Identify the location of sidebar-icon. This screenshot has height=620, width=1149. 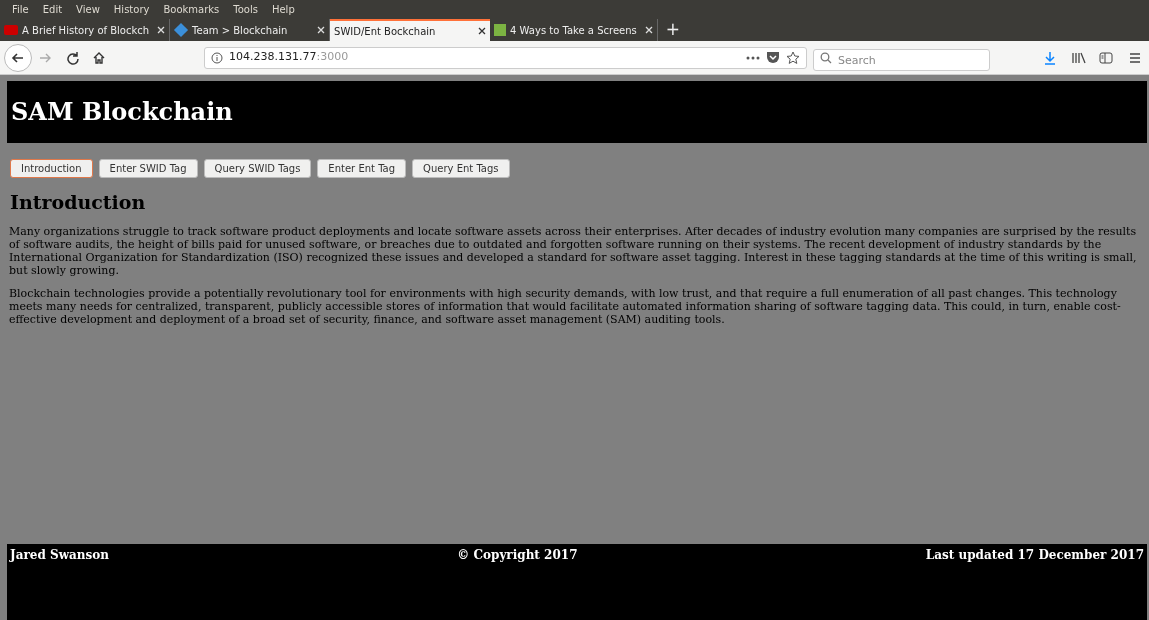
(1106, 57).